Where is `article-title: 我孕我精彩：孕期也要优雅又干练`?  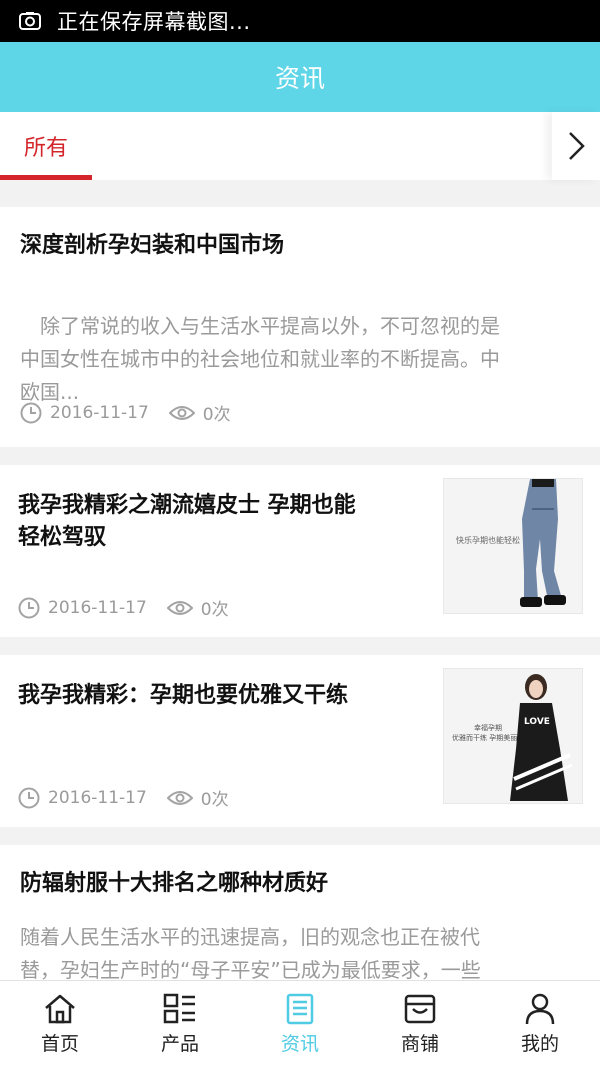
article-title: 我孕我精彩：孕期也要优雅又干练 is located at coordinates (183, 695).